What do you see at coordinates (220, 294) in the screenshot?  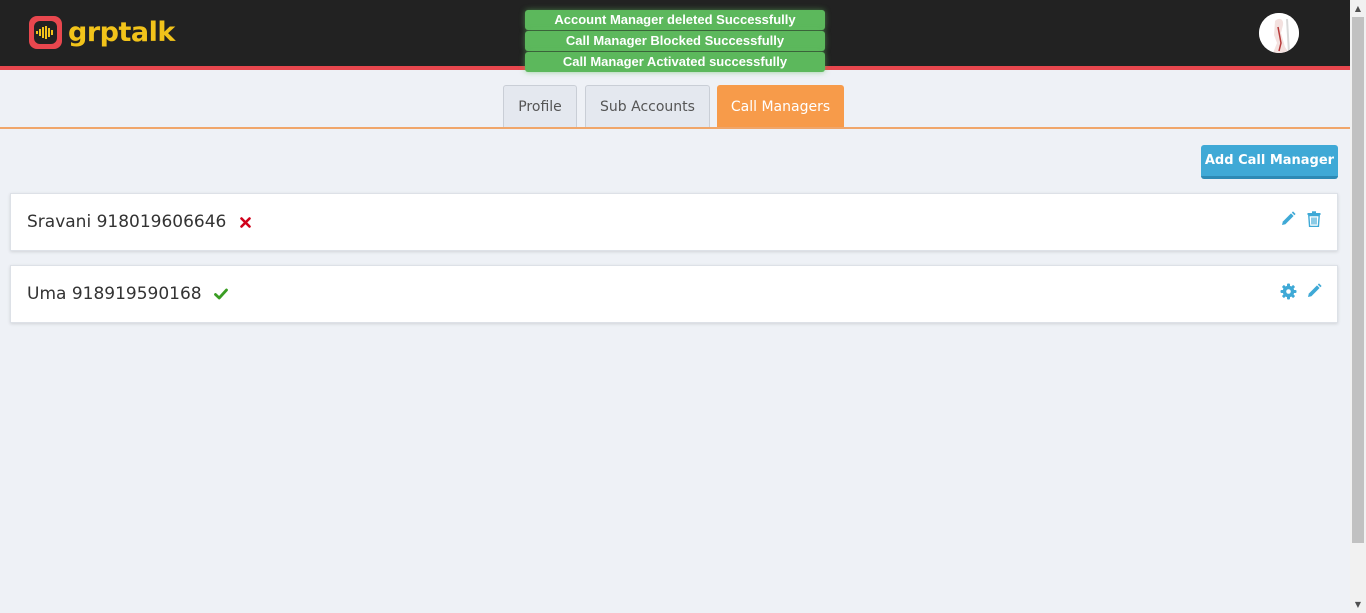 I see `check-icon` at bounding box center [220, 294].